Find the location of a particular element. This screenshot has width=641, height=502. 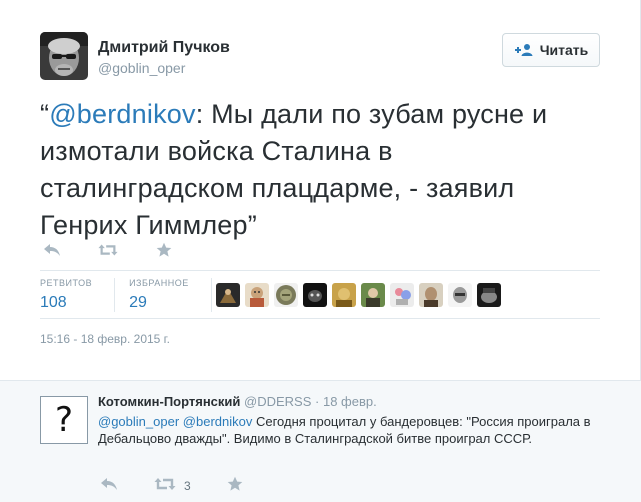

reply-actions: 3 is located at coordinates (189, 485).